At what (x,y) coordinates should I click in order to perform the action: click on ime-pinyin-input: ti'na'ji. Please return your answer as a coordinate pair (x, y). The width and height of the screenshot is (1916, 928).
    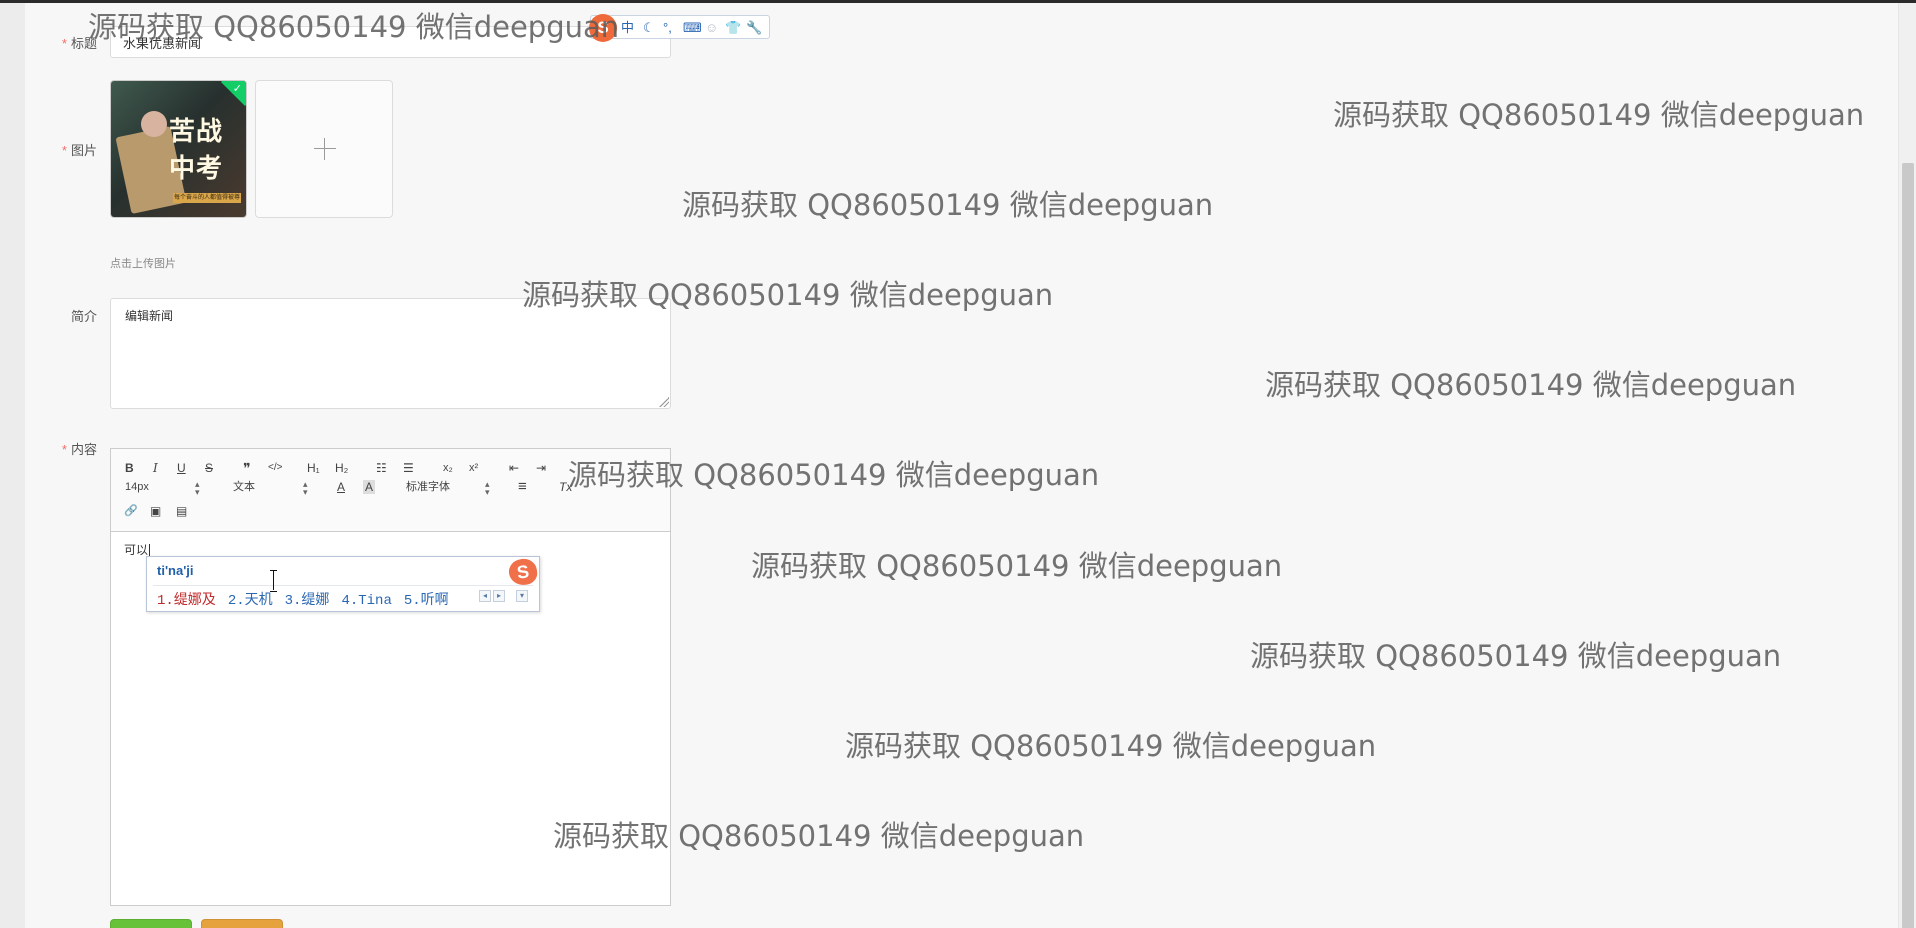
    Looking at the image, I should click on (175, 570).